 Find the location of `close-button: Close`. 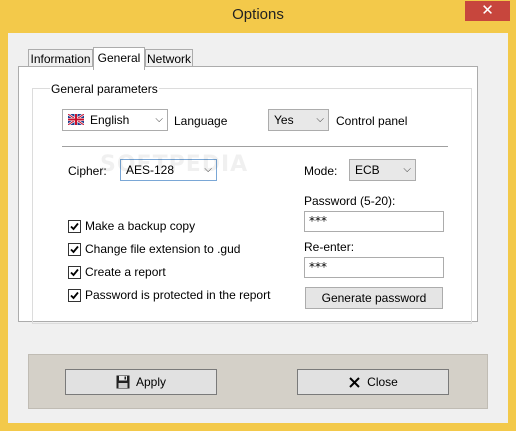

close-button: Close is located at coordinates (373, 382).